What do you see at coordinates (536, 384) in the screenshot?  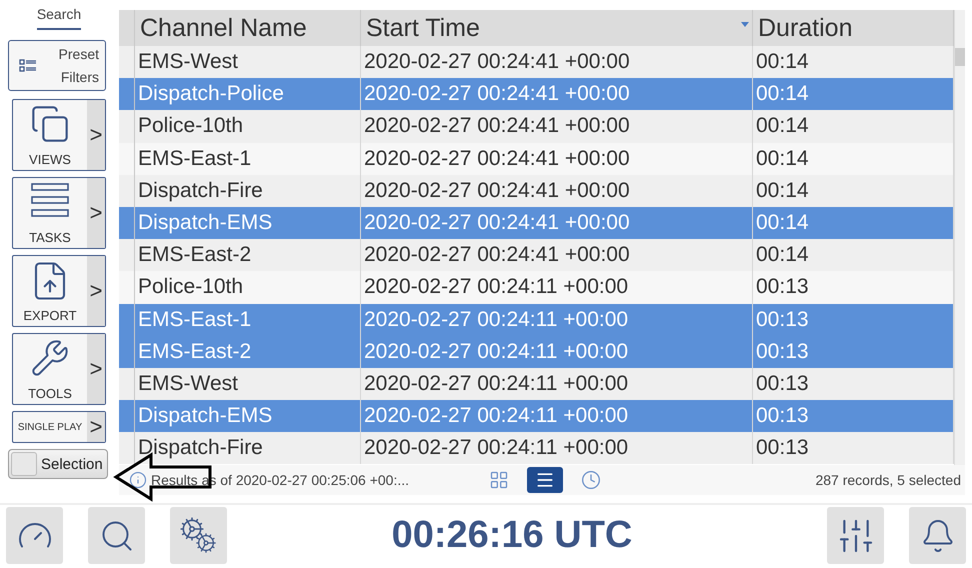 I see `table-row: EMS-West 2020-02-27 00:24:11 +00:00 00:13` at bounding box center [536, 384].